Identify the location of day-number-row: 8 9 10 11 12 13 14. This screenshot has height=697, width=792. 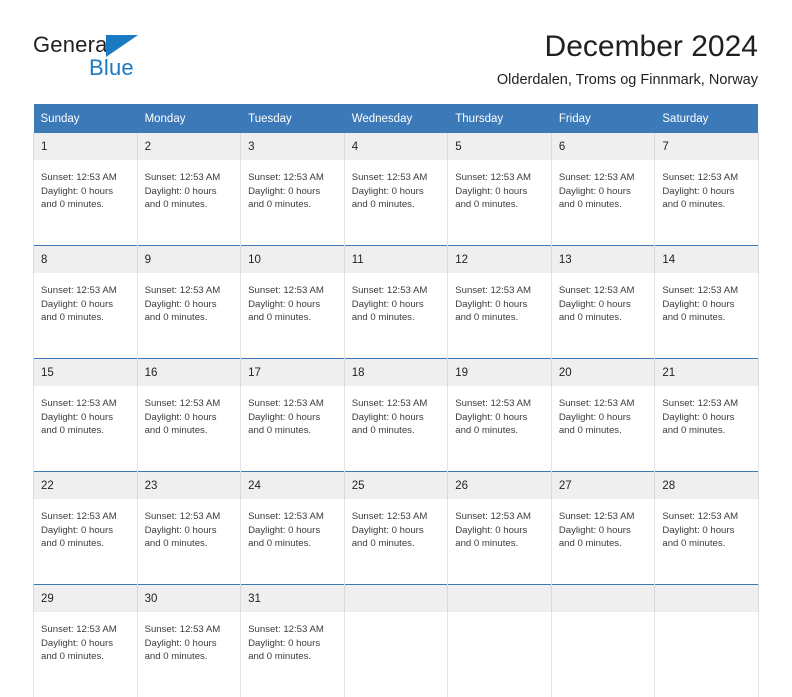
(396, 259).